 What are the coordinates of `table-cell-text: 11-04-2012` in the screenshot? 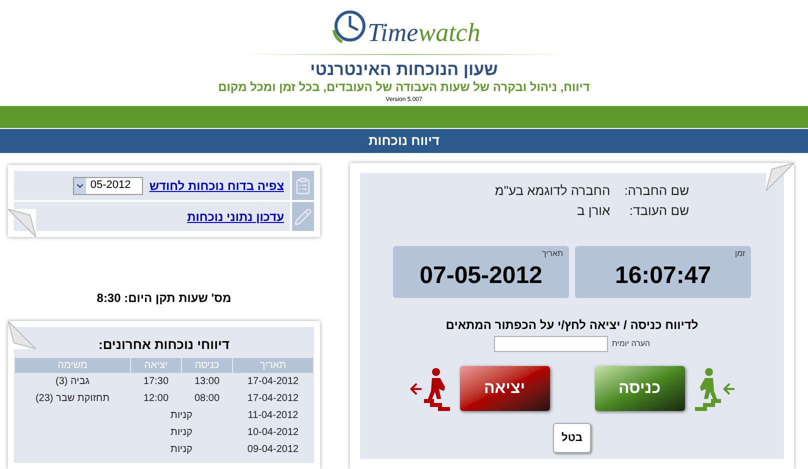 It's located at (273, 416).